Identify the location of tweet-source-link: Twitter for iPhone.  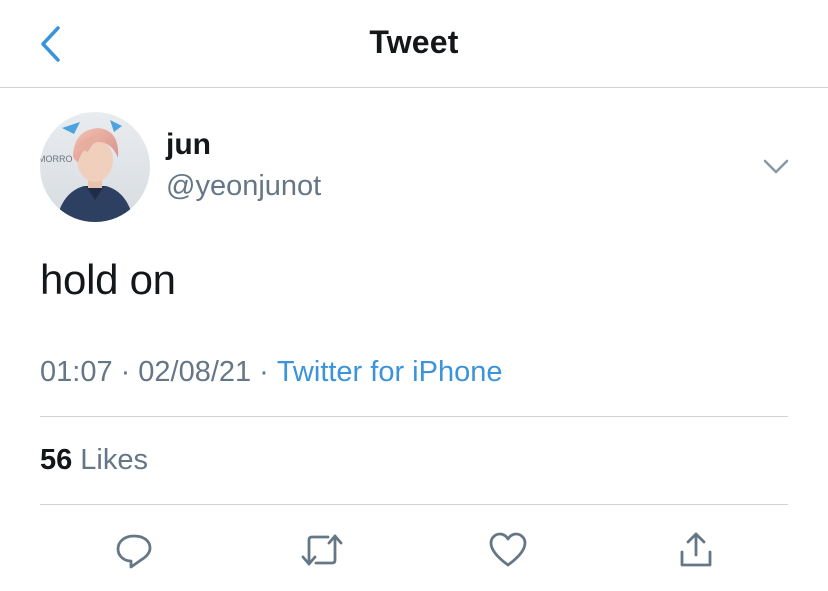
(390, 372).